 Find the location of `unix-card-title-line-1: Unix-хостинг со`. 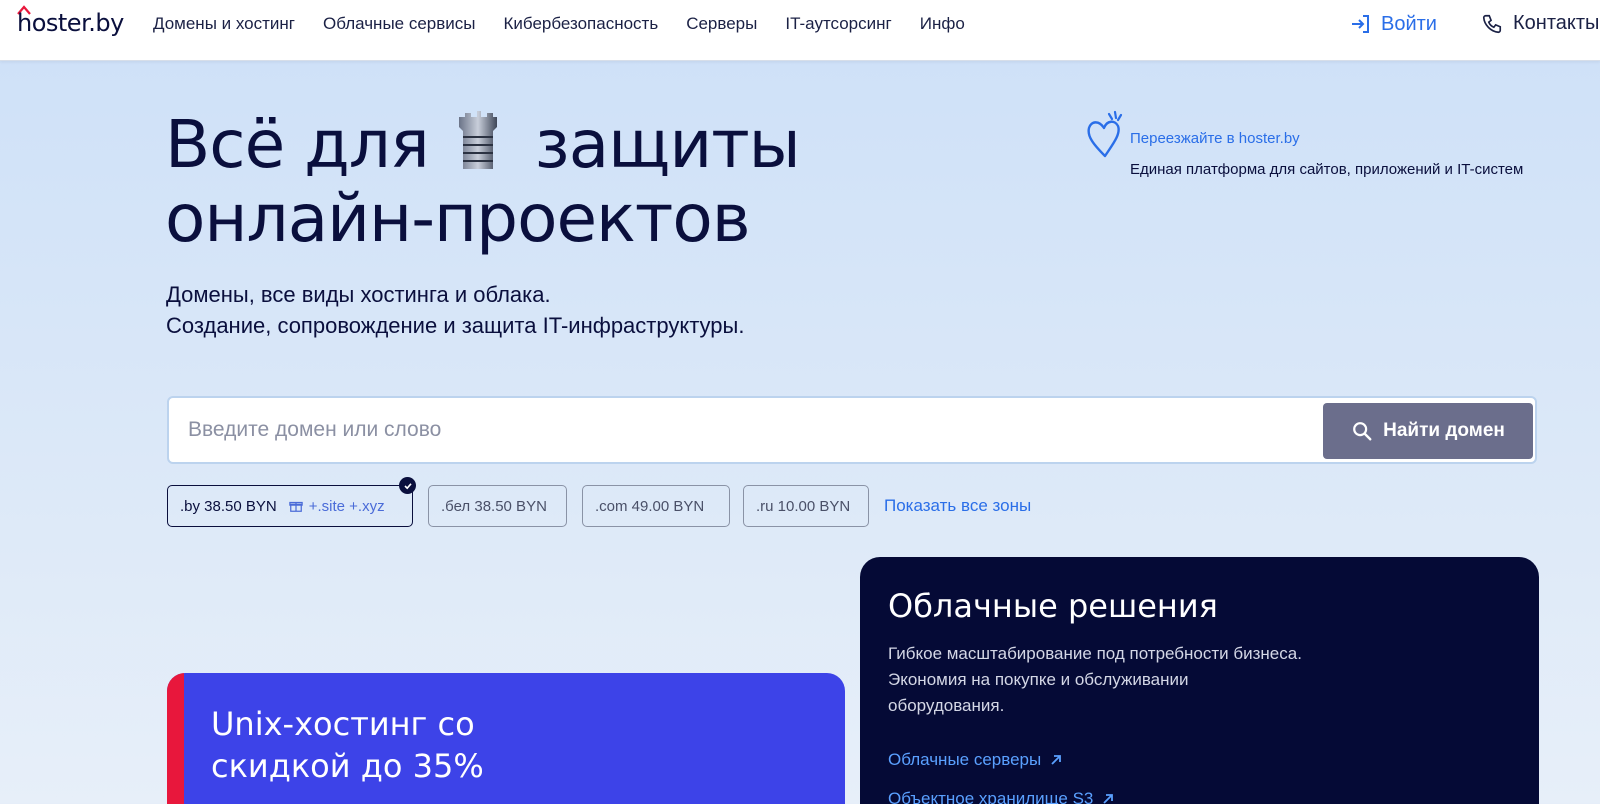

unix-card-title-line-1: Unix-хостинг со is located at coordinates (343, 724).